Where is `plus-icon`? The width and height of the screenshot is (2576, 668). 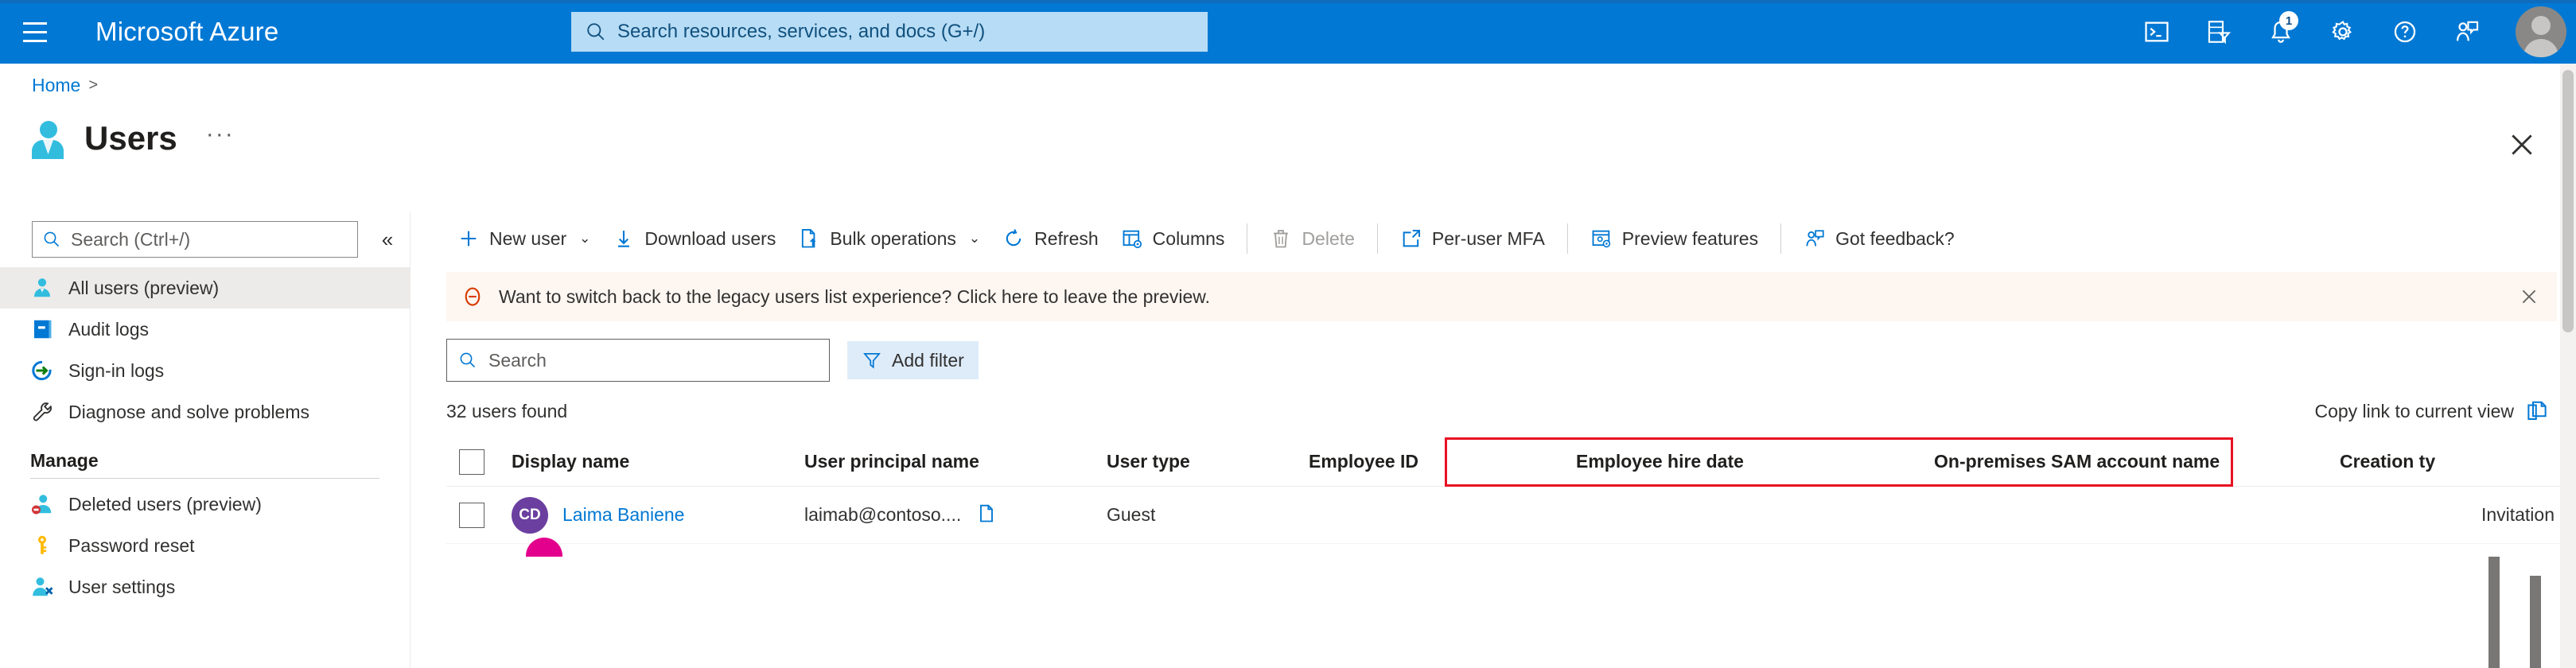 plus-icon is located at coordinates (469, 239).